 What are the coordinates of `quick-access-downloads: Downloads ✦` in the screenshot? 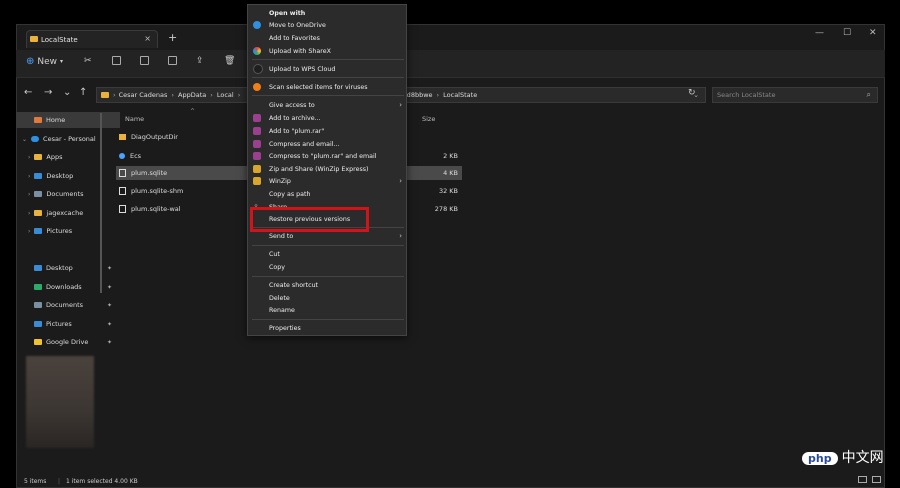 It's located at (68, 287).